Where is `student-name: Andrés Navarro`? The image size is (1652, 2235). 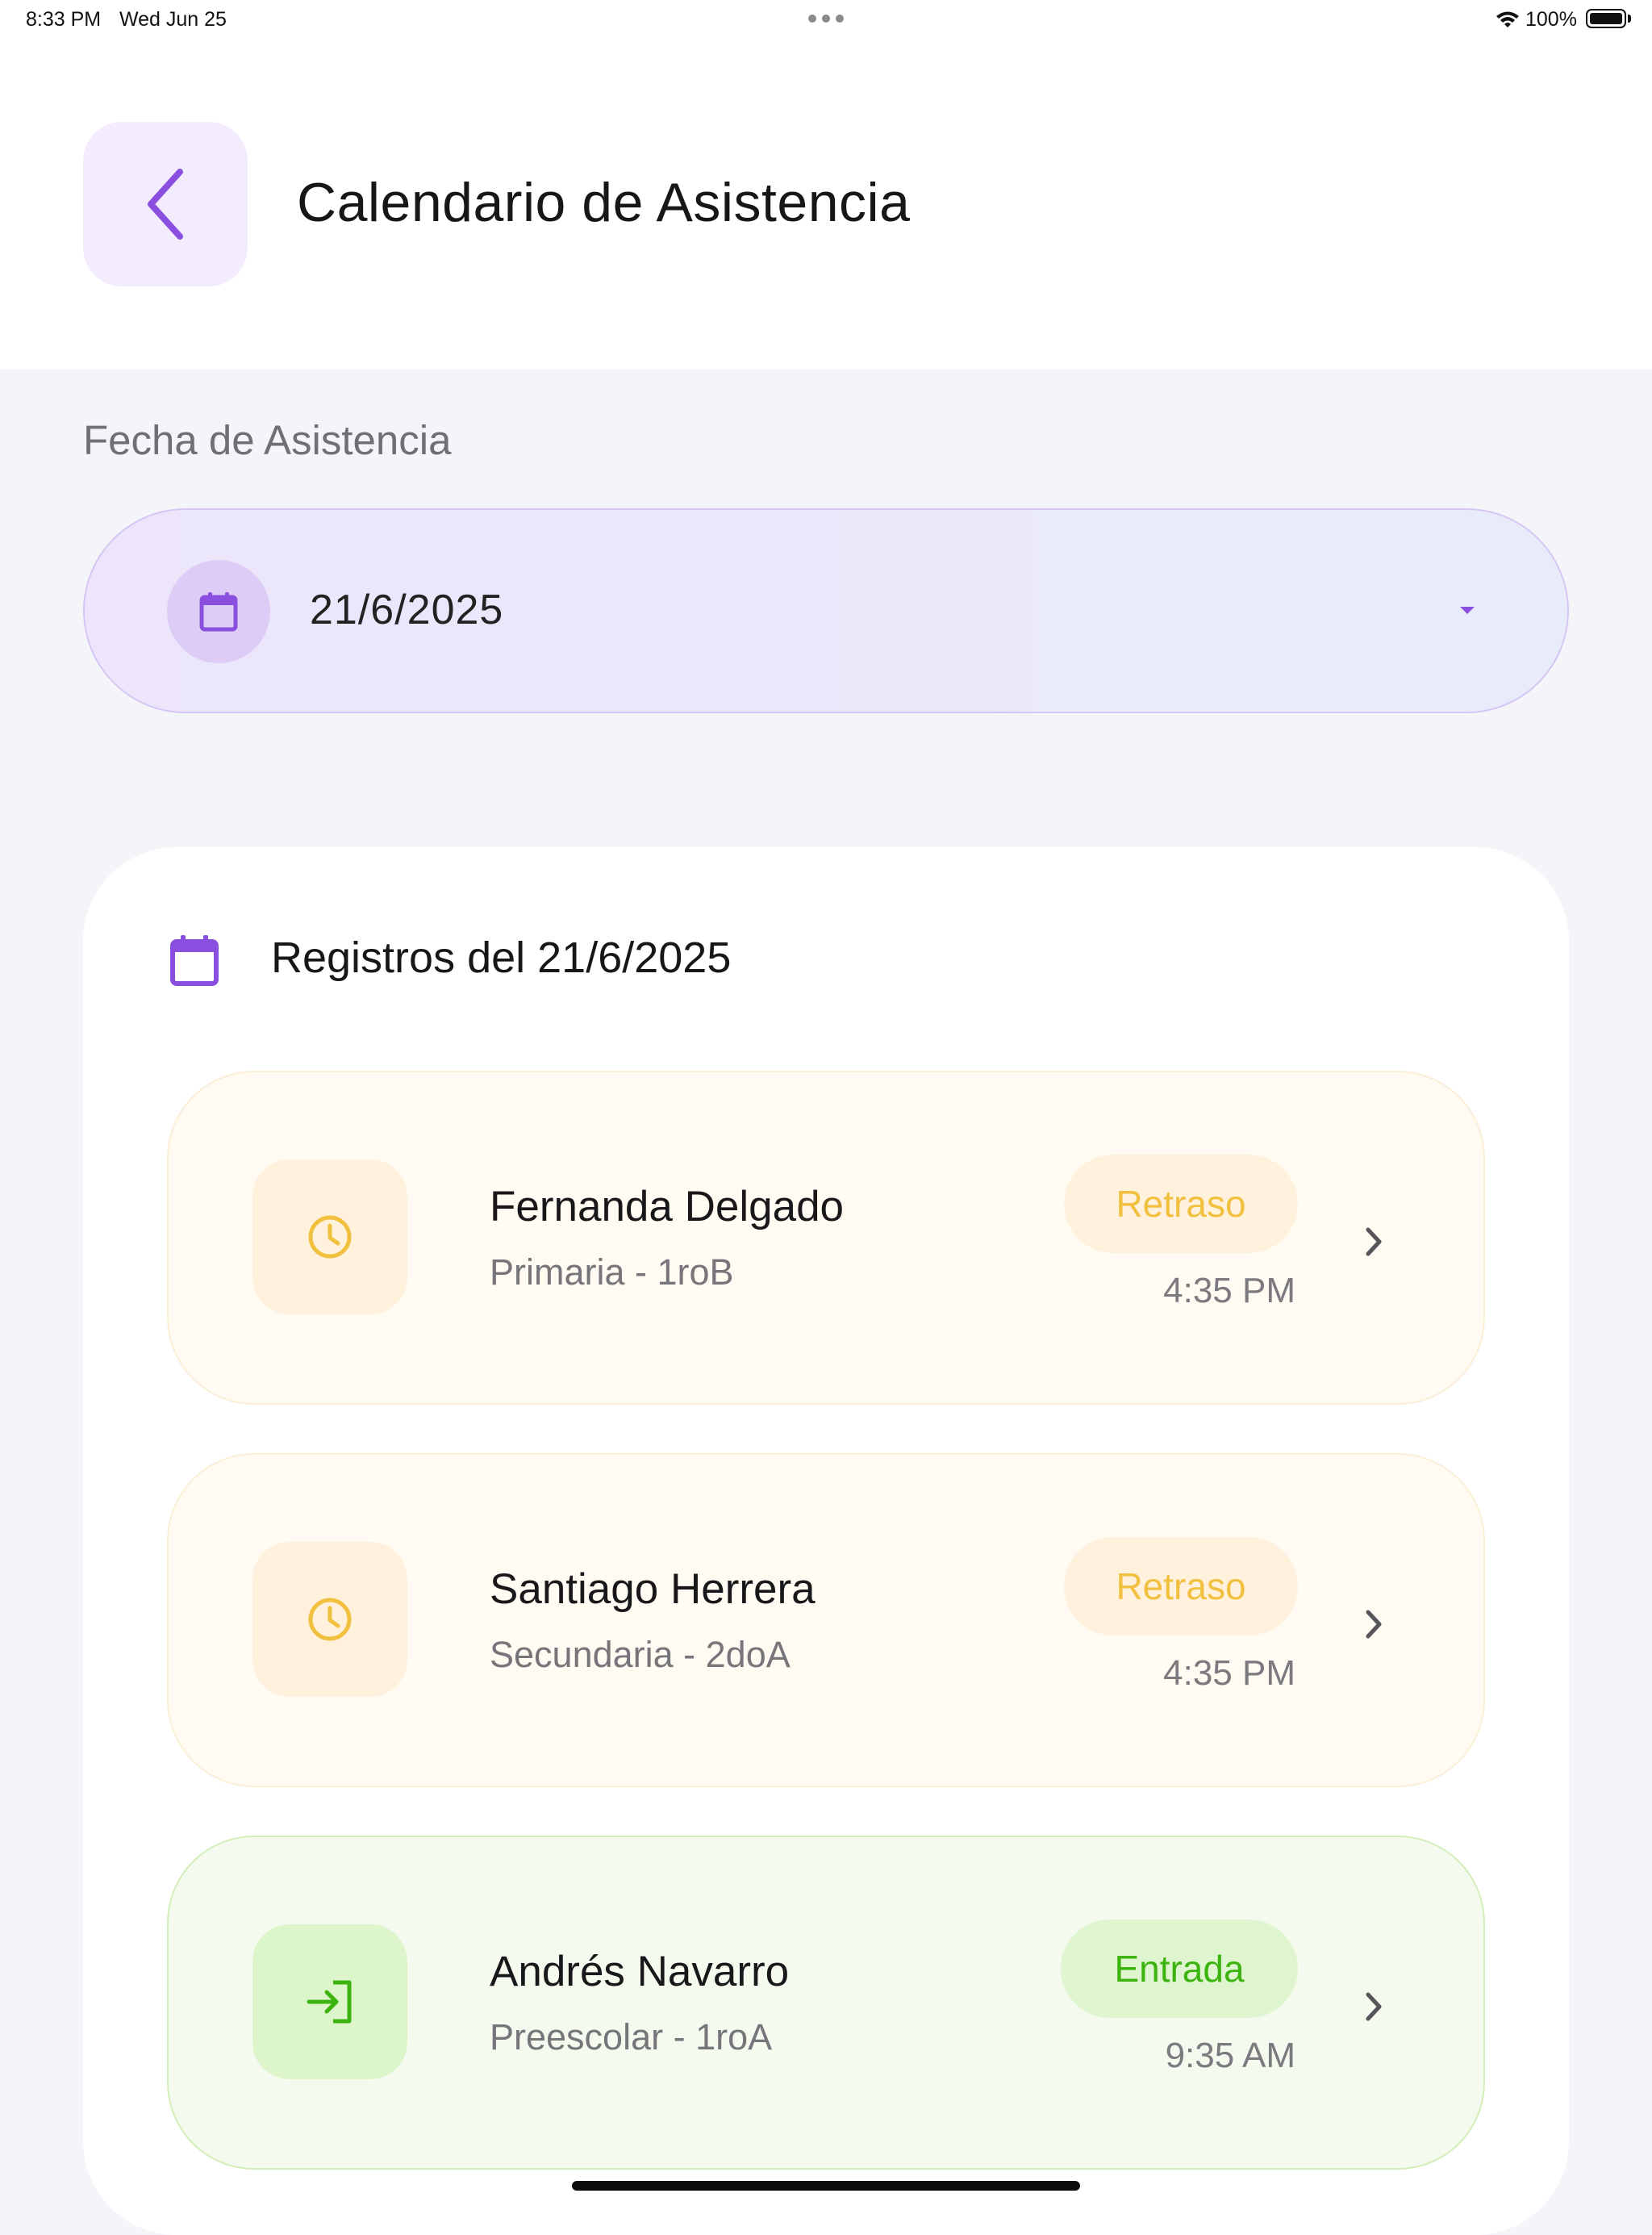 student-name: Andrés Navarro is located at coordinates (640, 1972).